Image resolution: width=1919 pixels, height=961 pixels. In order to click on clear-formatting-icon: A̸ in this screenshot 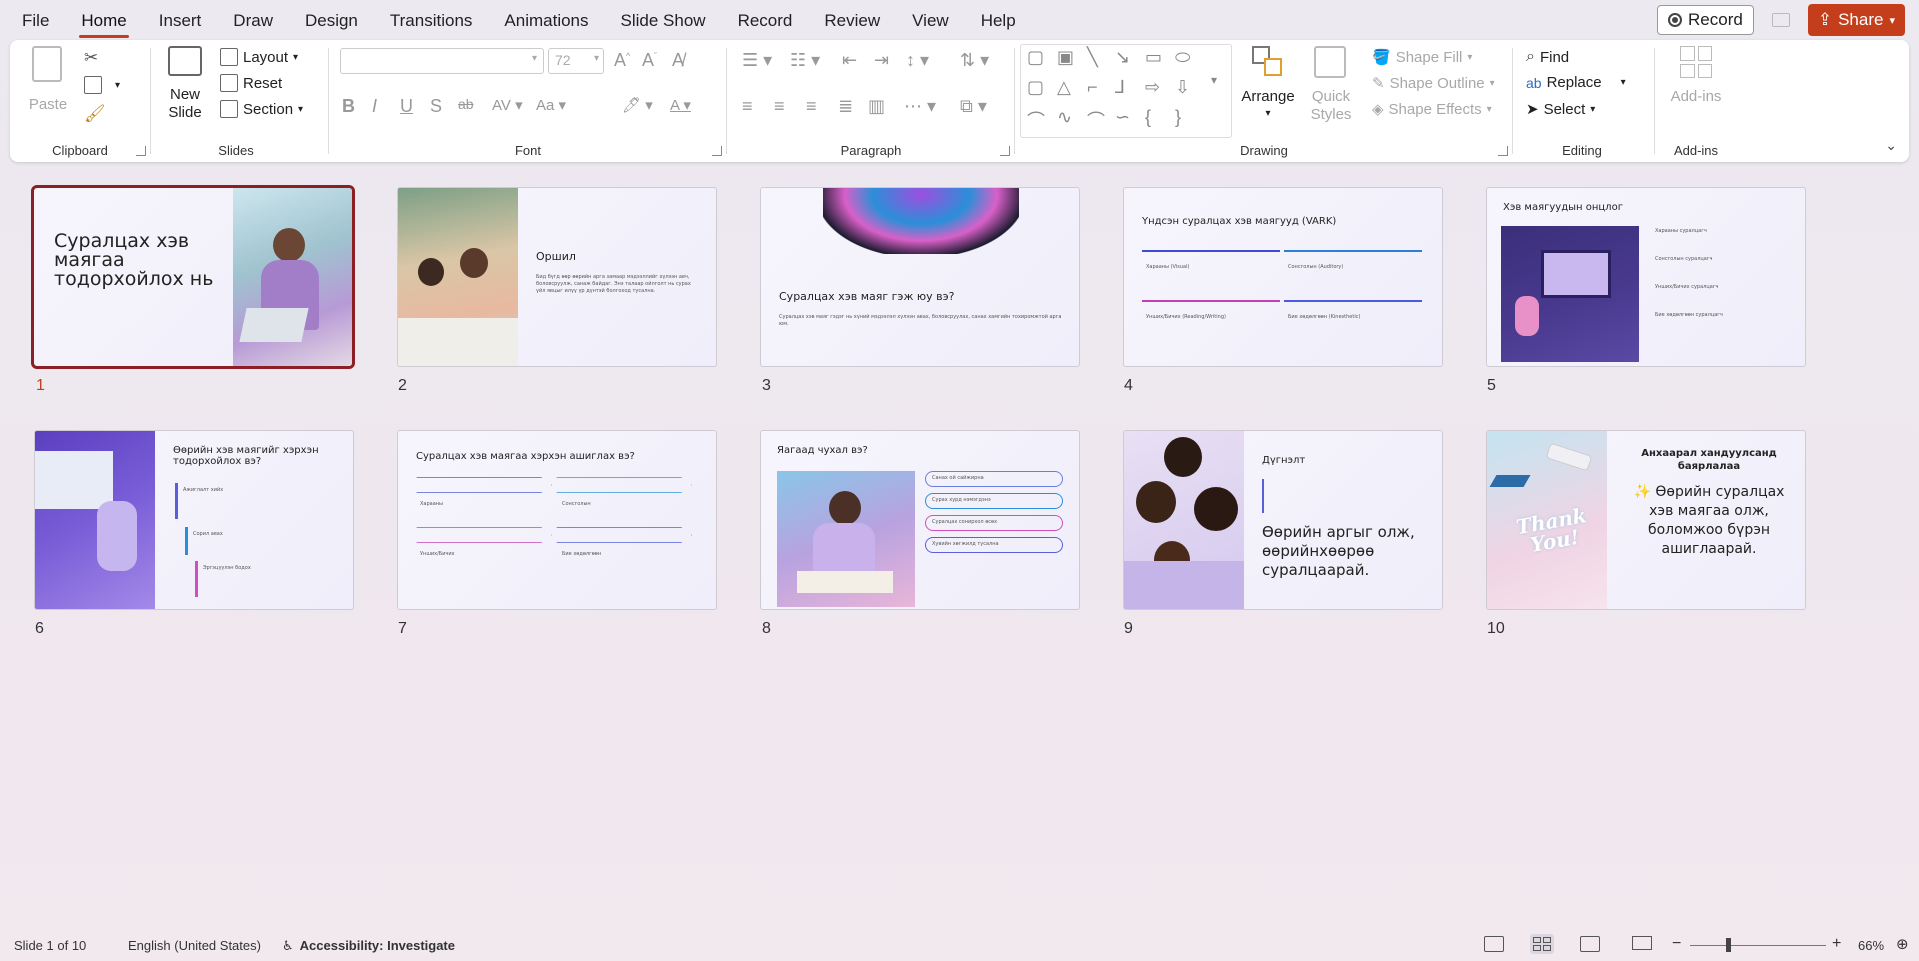, I will do `click(678, 60)`.